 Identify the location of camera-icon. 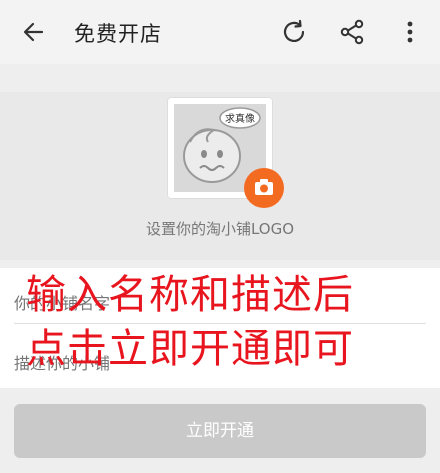
(264, 187).